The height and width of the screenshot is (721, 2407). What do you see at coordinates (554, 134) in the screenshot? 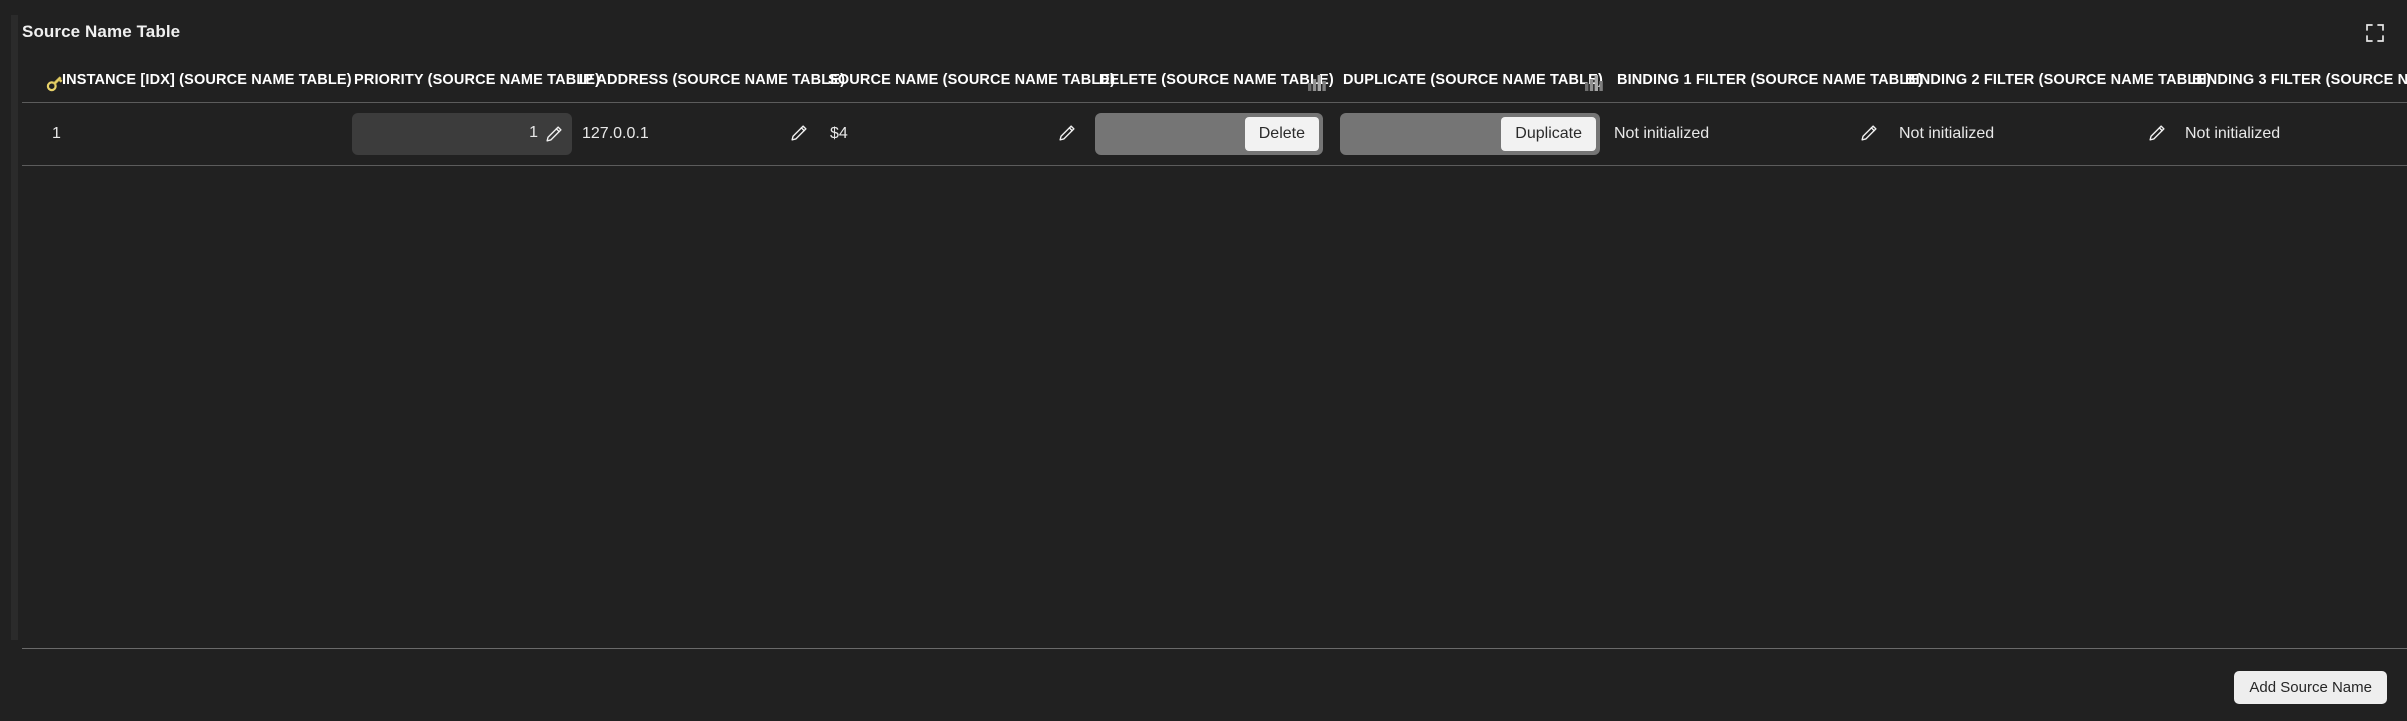
I see `edit-pencil-icon-priority` at bounding box center [554, 134].